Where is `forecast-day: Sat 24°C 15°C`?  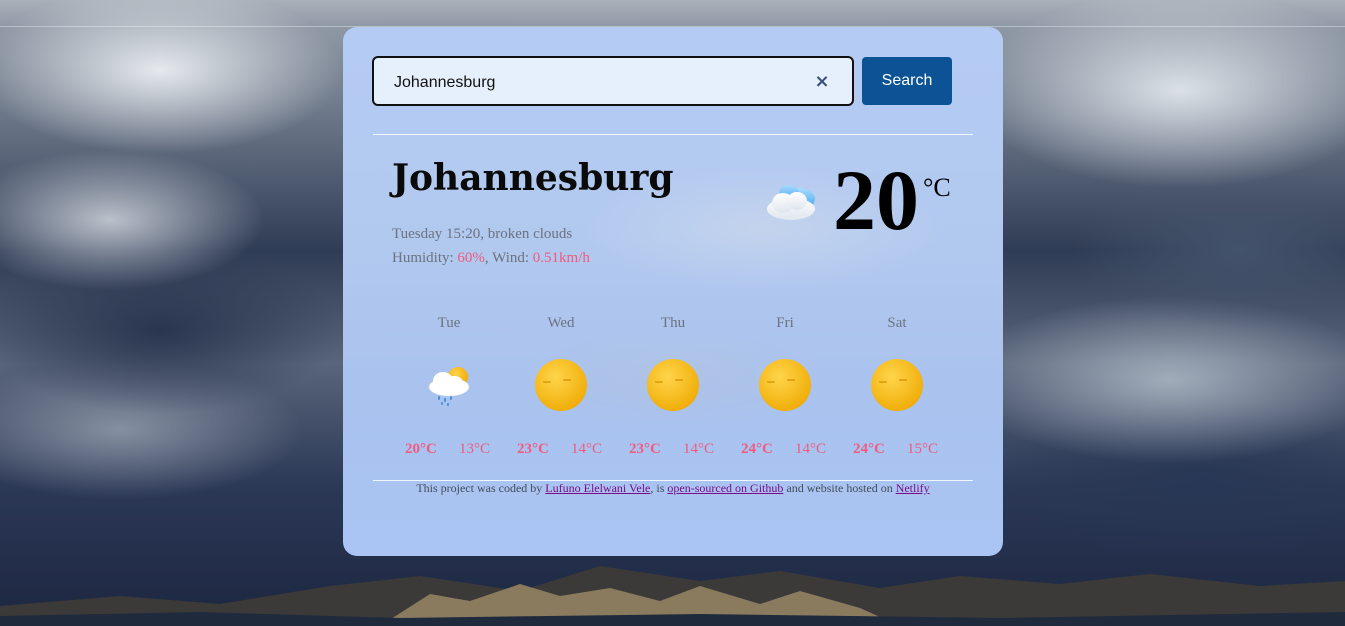
forecast-day: Sat 24°C 15°C is located at coordinates (897, 390).